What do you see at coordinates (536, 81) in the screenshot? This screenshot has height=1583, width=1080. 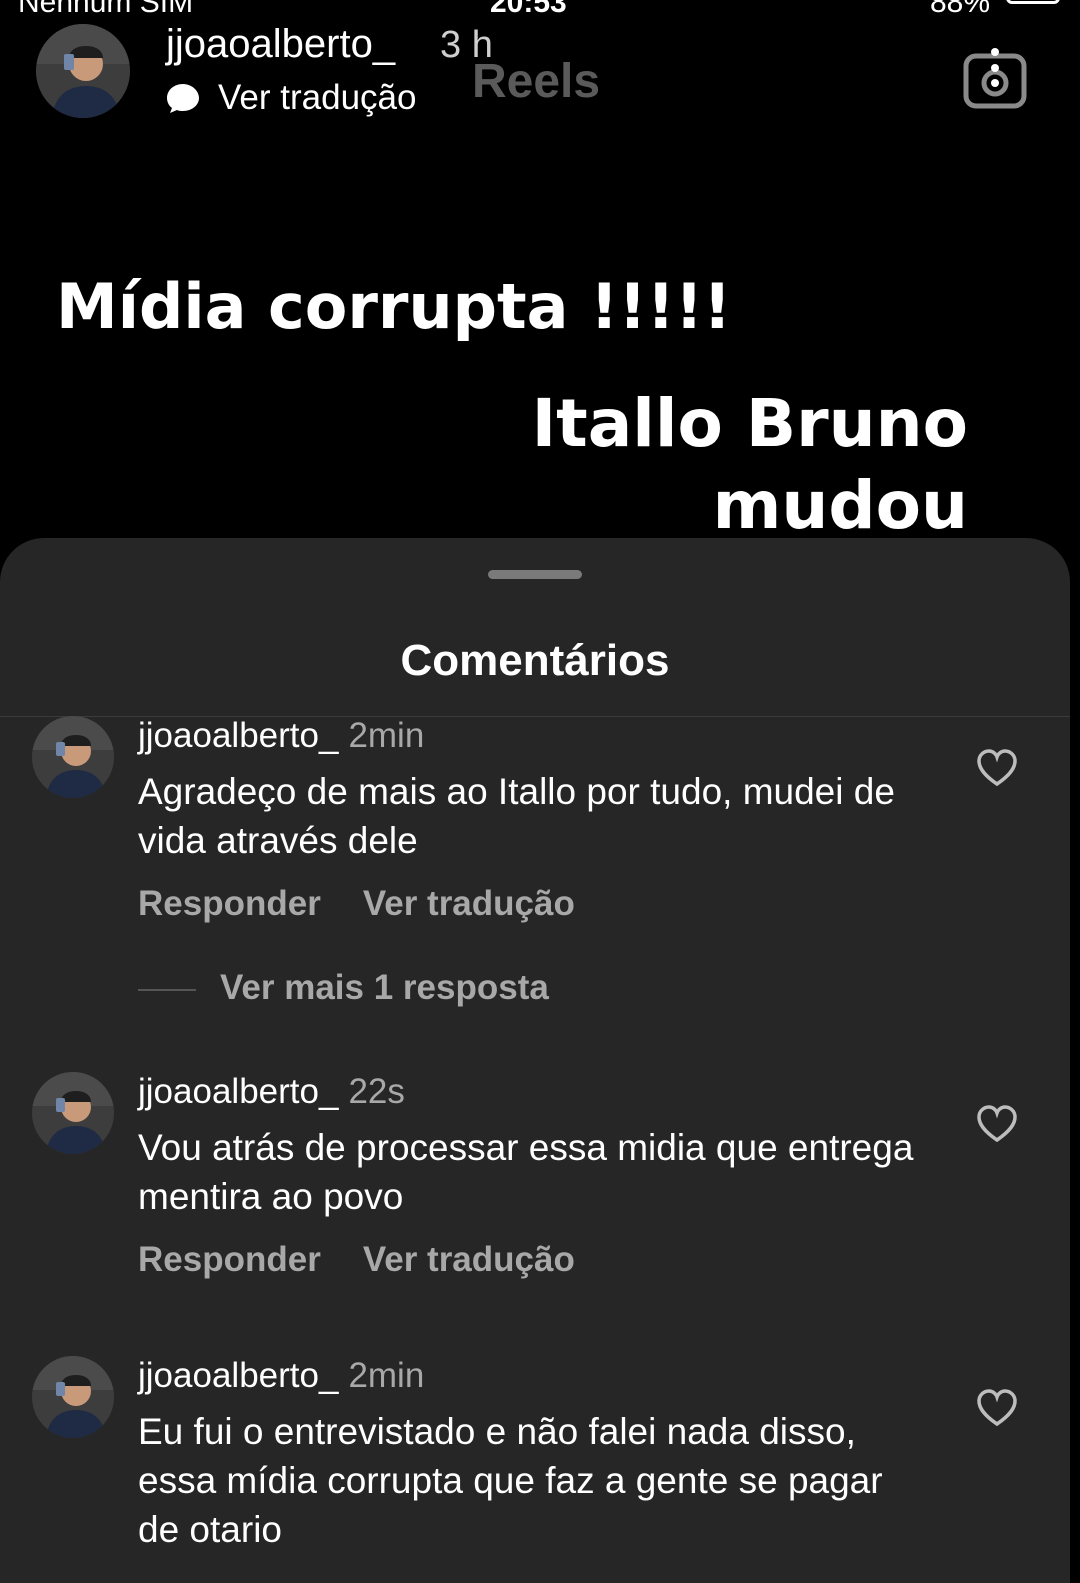 I see `reels-label: Reels` at bounding box center [536, 81].